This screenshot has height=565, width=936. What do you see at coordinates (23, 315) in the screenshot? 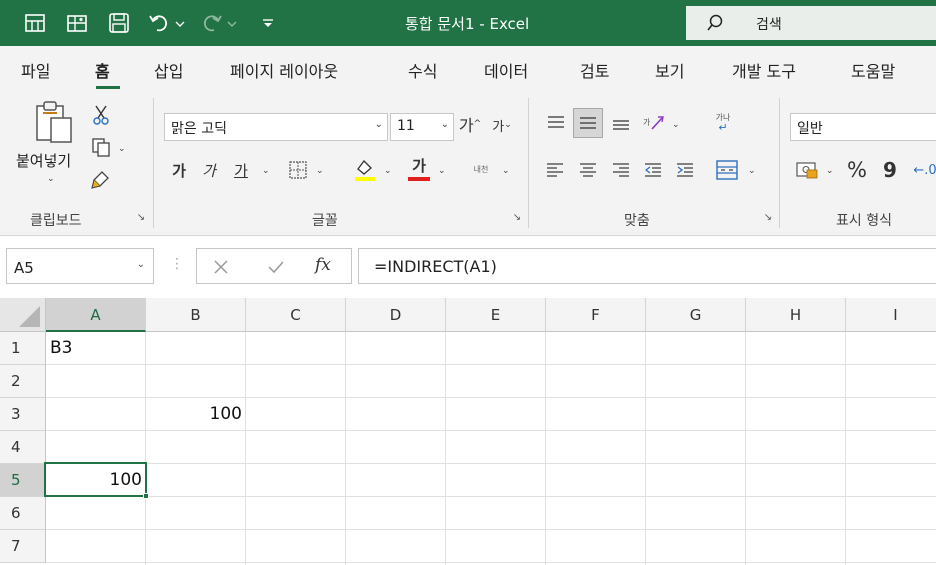
I see `select-all-button` at bounding box center [23, 315].